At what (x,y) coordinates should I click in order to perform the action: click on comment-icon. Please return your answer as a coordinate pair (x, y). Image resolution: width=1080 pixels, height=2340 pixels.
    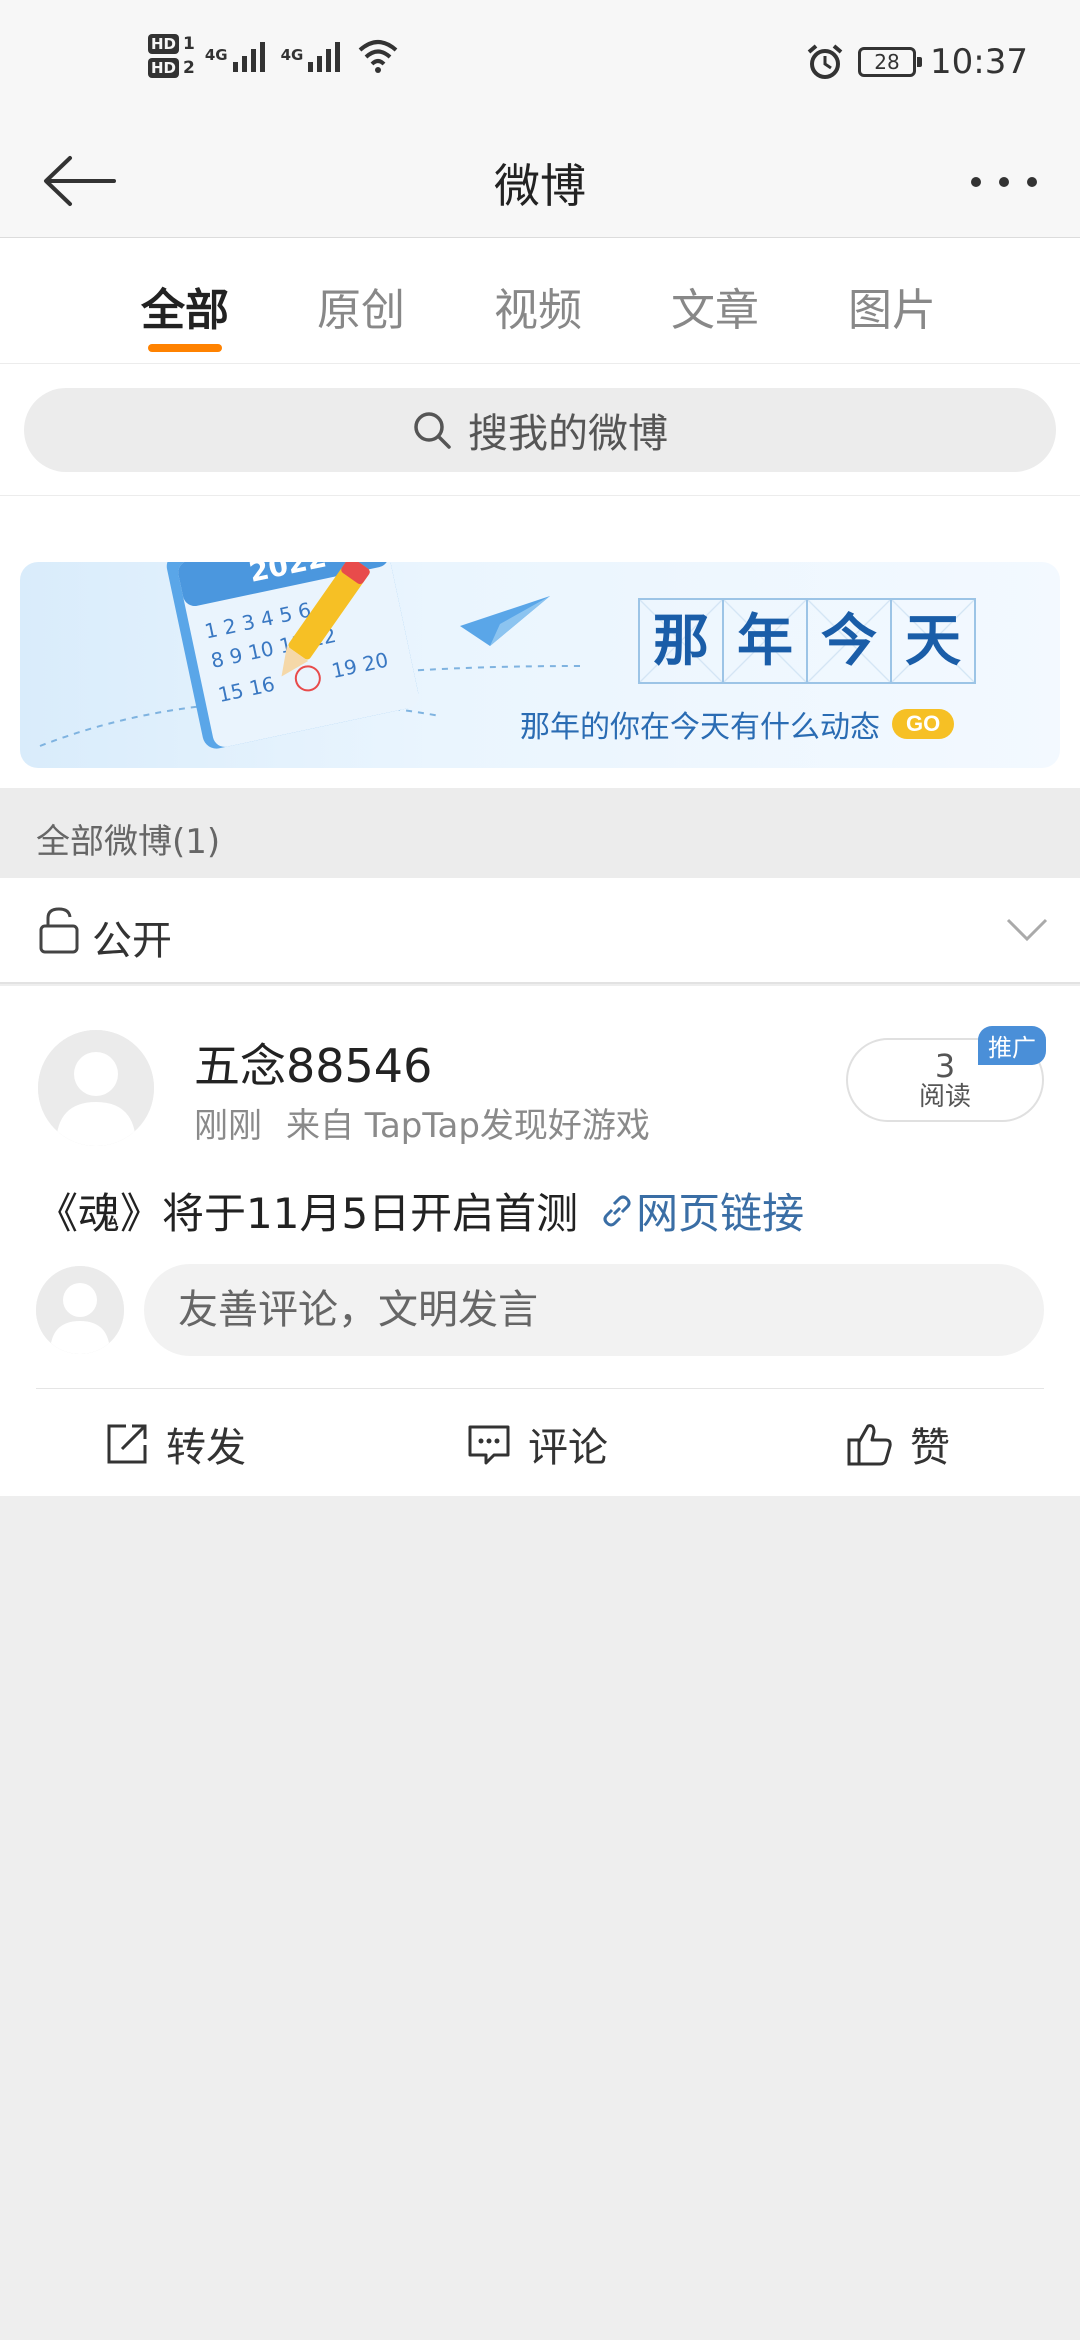
    Looking at the image, I should click on (489, 1445).